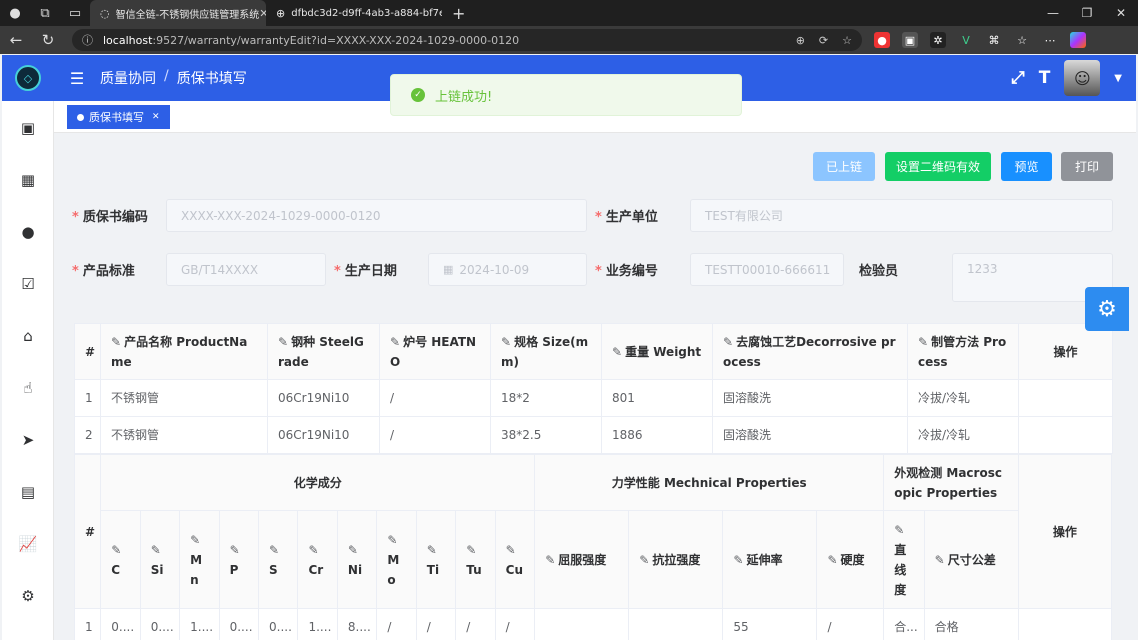 The height and width of the screenshot is (640, 1138). What do you see at coordinates (515, 559) in the screenshot?
I see `column-header-chem-cu: ✎Cu` at bounding box center [515, 559].